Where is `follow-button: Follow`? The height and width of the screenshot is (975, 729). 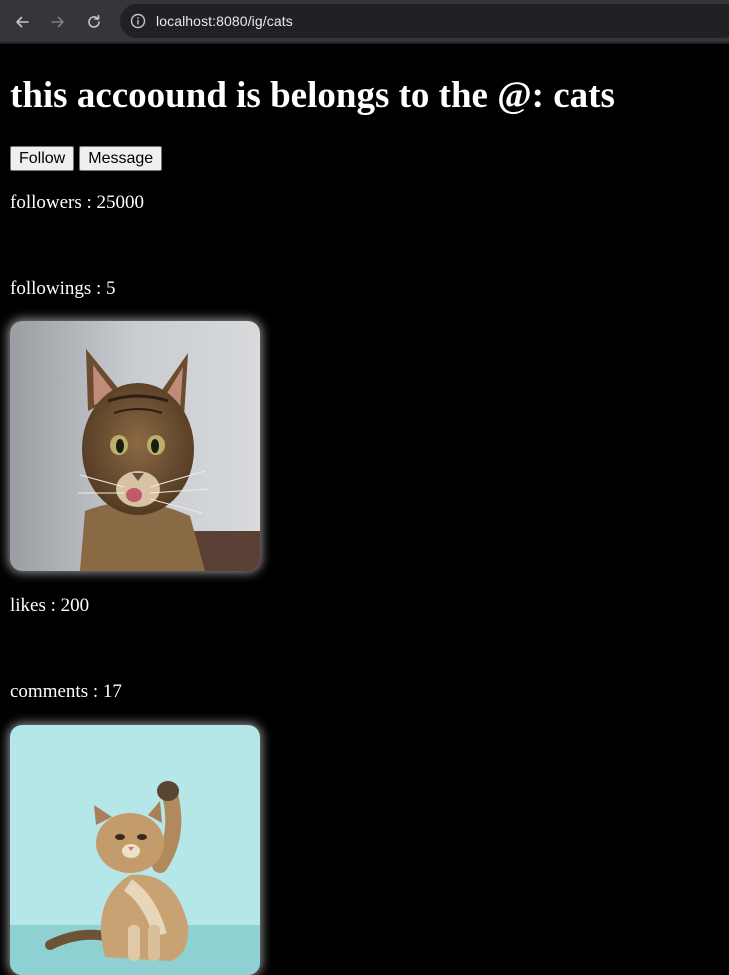
follow-button: Follow is located at coordinates (42, 158).